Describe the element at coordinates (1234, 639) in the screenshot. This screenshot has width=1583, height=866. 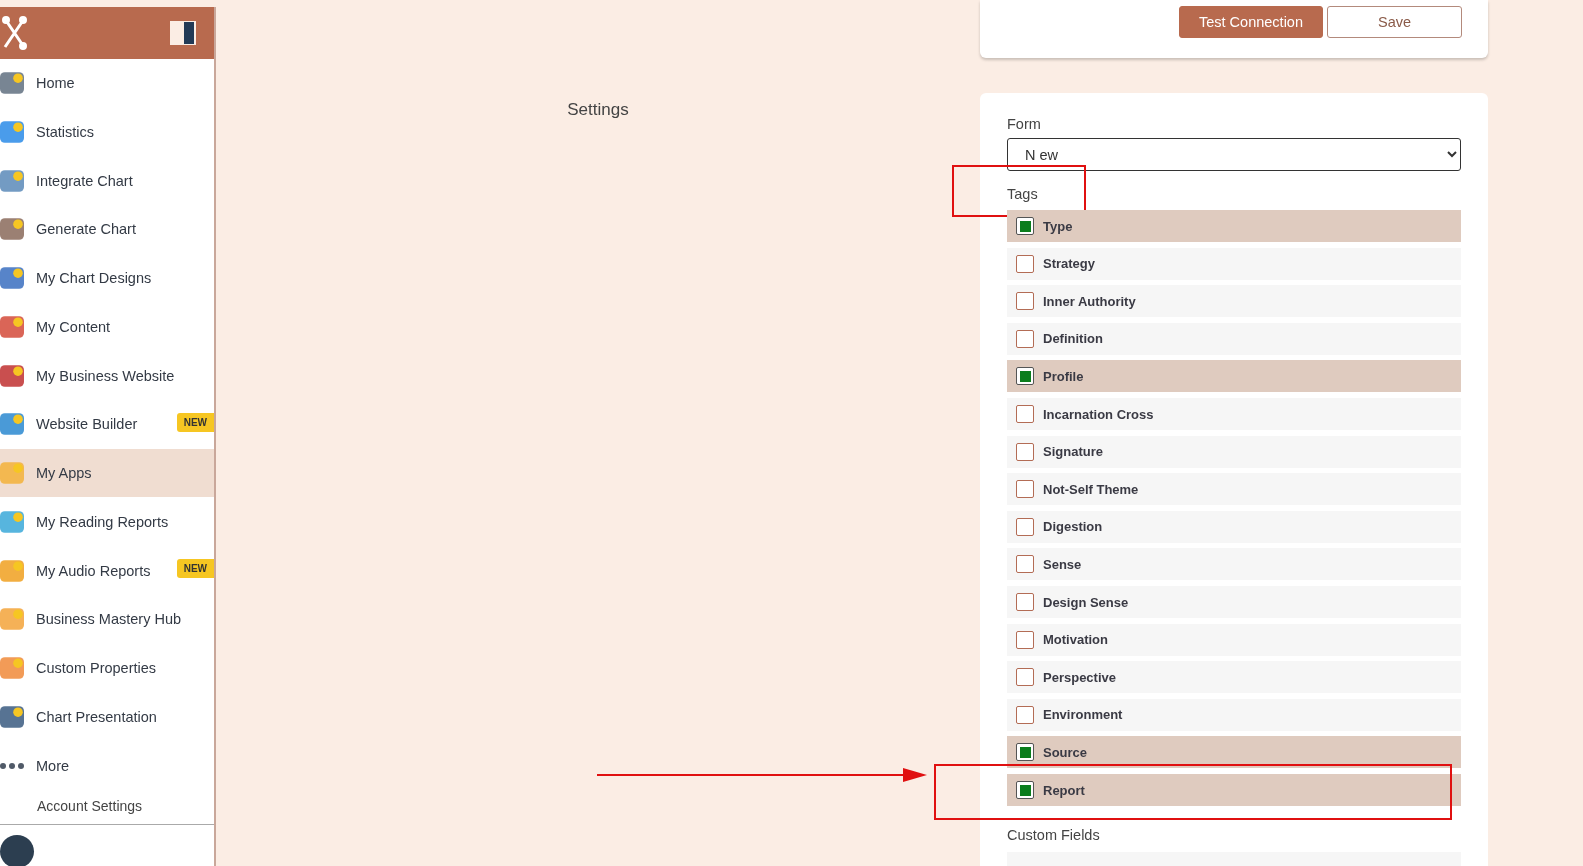
I see `tag-option: Motivation` at that location.